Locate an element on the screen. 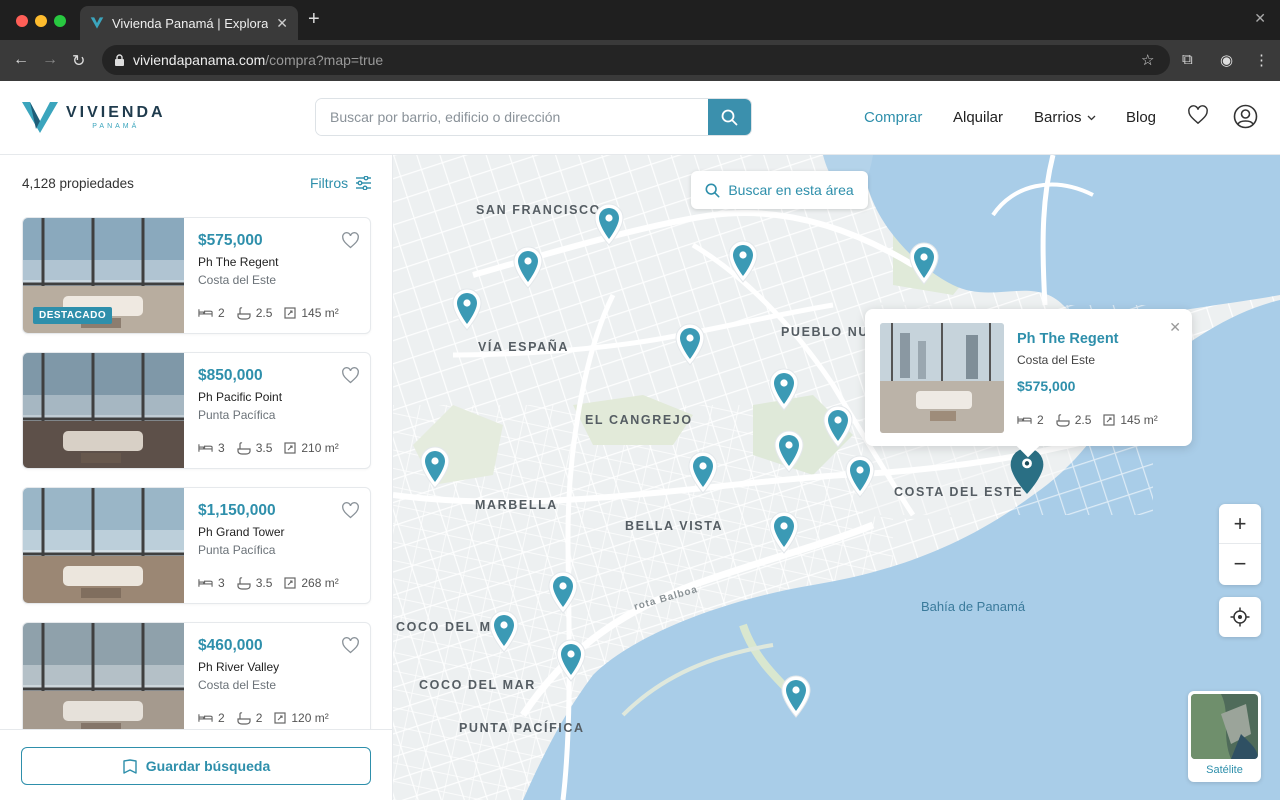 The height and width of the screenshot is (800, 1280). zoom-in-button: + is located at coordinates (1240, 524).